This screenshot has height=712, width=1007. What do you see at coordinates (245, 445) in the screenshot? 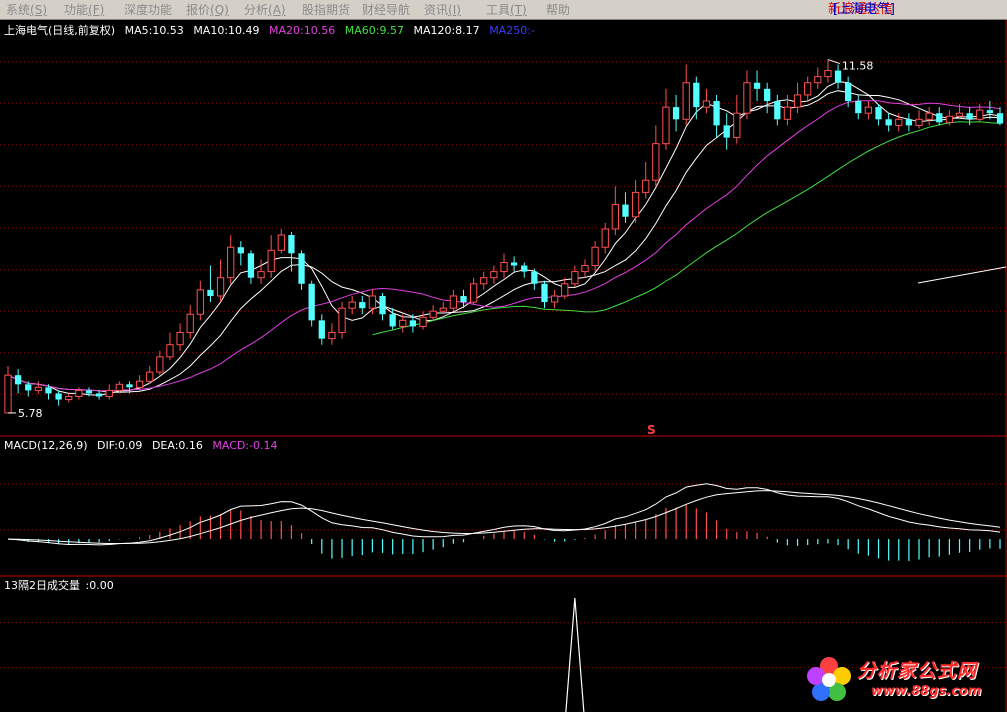
I see `legend-macd: MACD:-0.14` at bounding box center [245, 445].